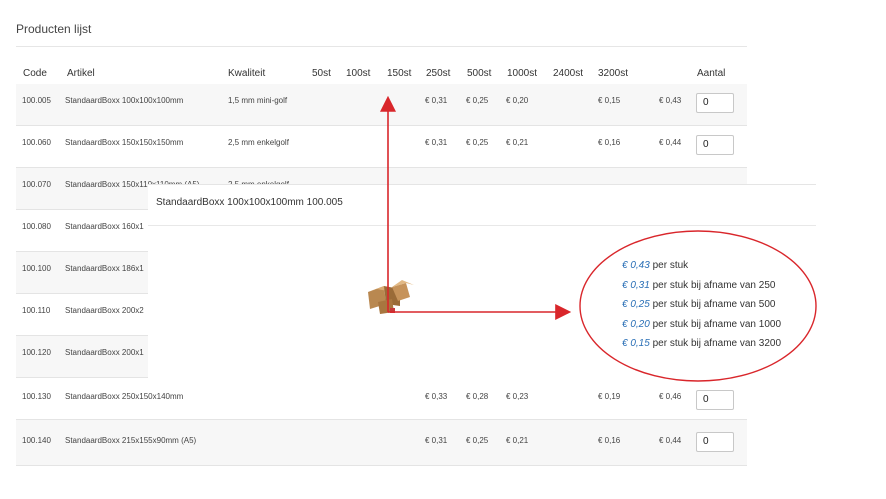 This screenshot has width=886, height=499. I want to click on price-text: per stuk bij afname van 500, so click(714, 304).